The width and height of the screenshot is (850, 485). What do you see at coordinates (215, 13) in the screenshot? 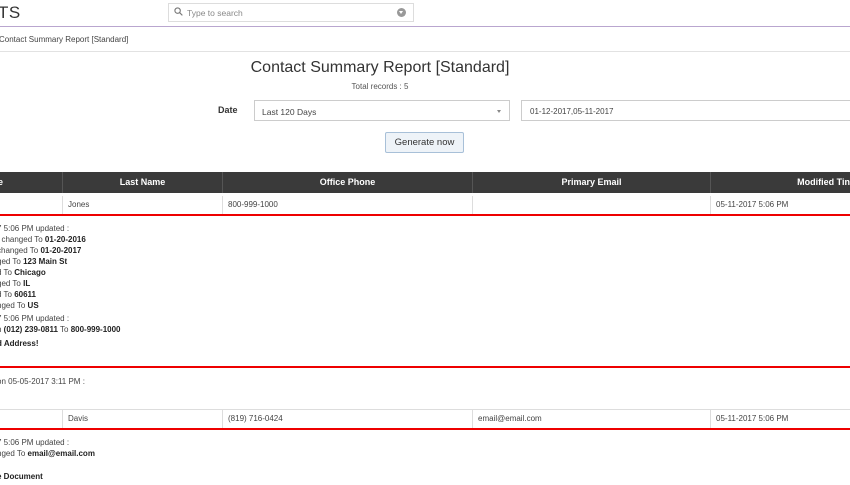
I see `search-input: Type to search` at bounding box center [215, 13].